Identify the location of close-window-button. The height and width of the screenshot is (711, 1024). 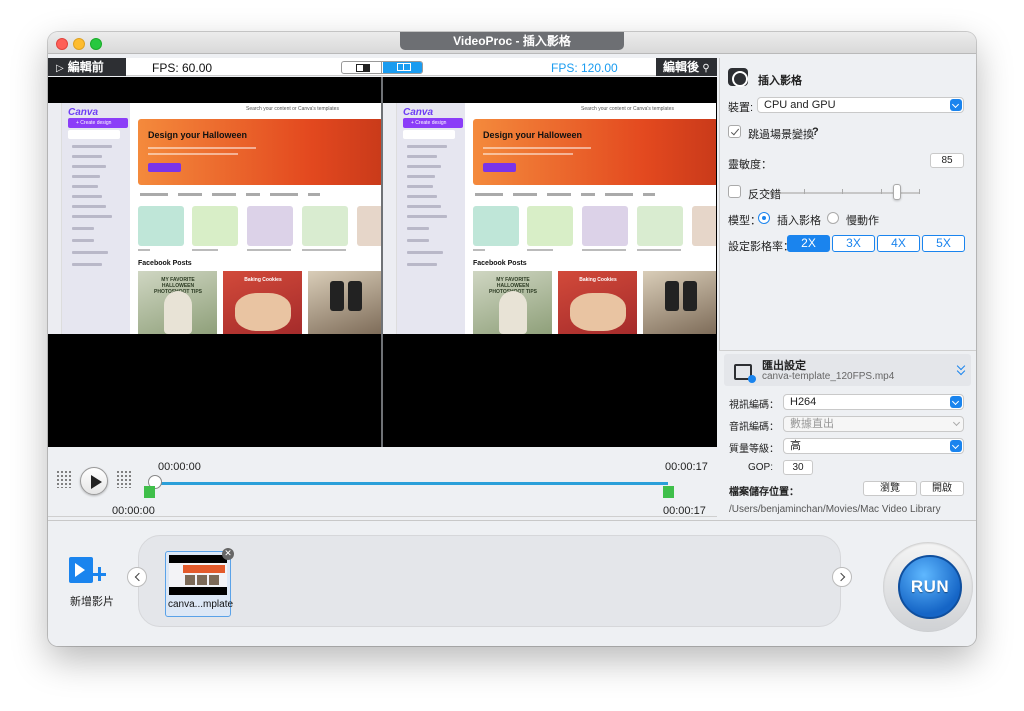
(62, 44).